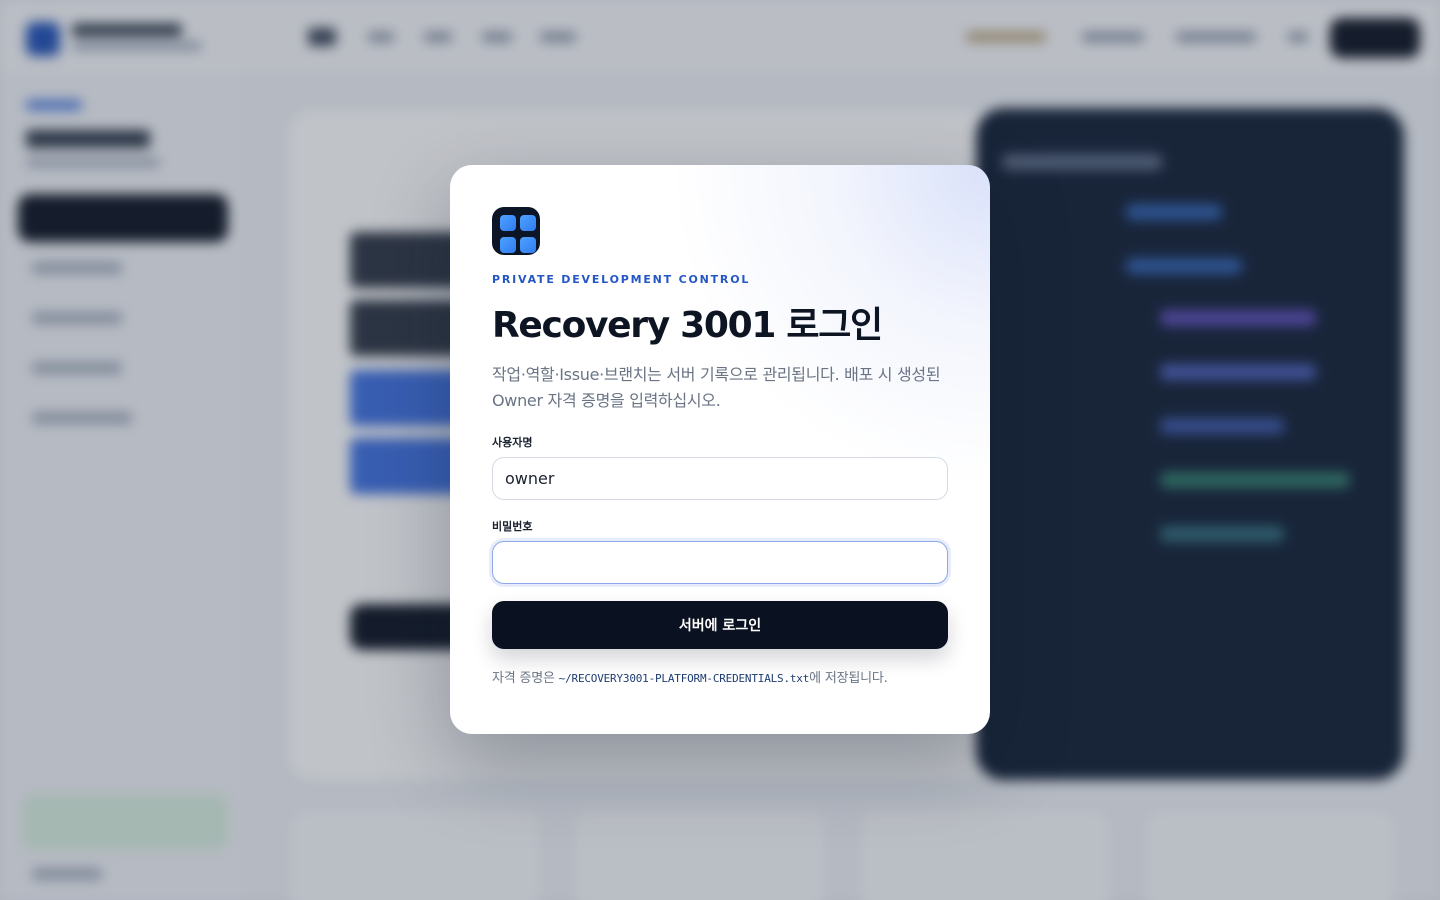  I want to click on login-eyebrow: PRIVATE DEVELOPMENT CONTROL, so click(621, 279).